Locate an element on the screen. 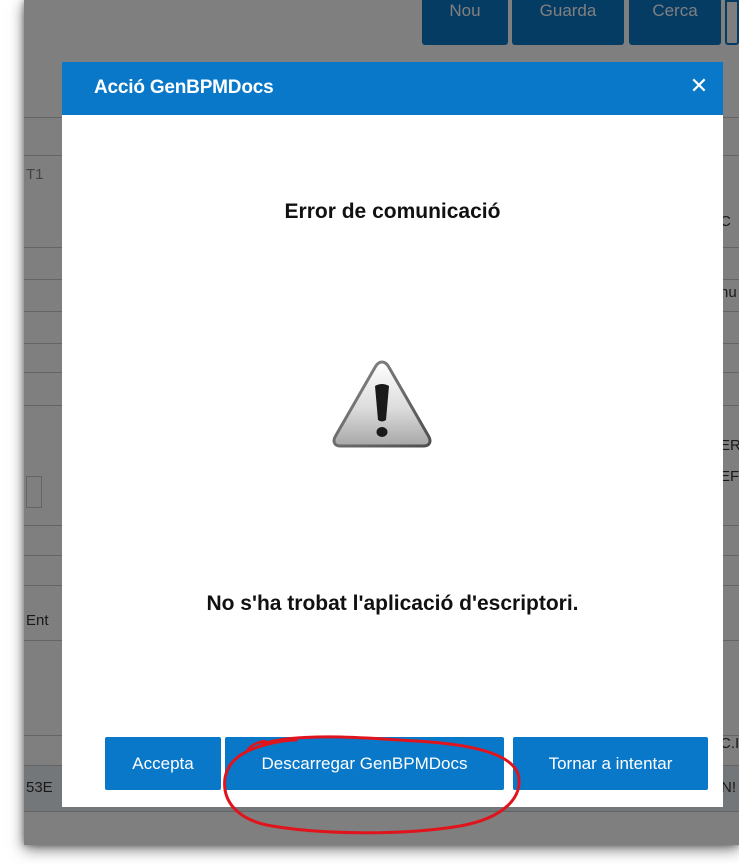 The height and width of the screenshot is (865, 739). close-icon: ✕ is located at coordinates (699, 86).